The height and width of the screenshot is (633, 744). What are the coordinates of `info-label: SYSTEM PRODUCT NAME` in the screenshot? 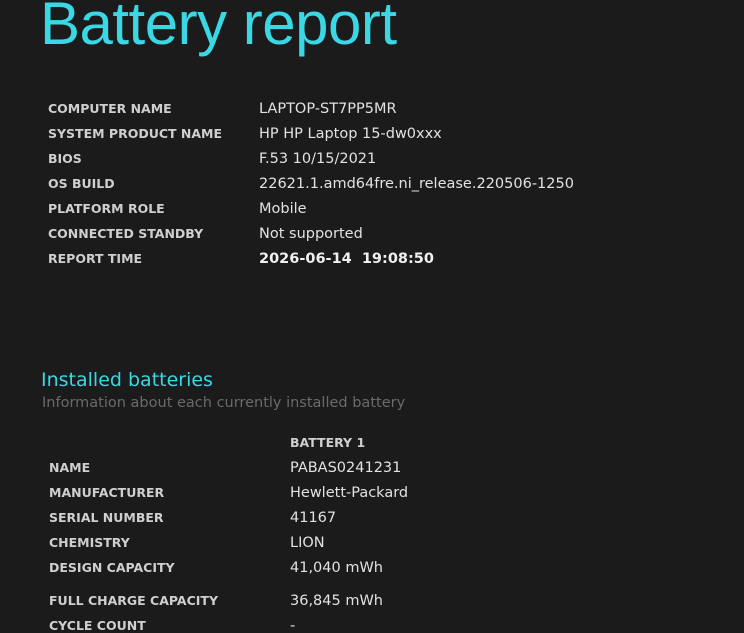 It's located at (135, 133).